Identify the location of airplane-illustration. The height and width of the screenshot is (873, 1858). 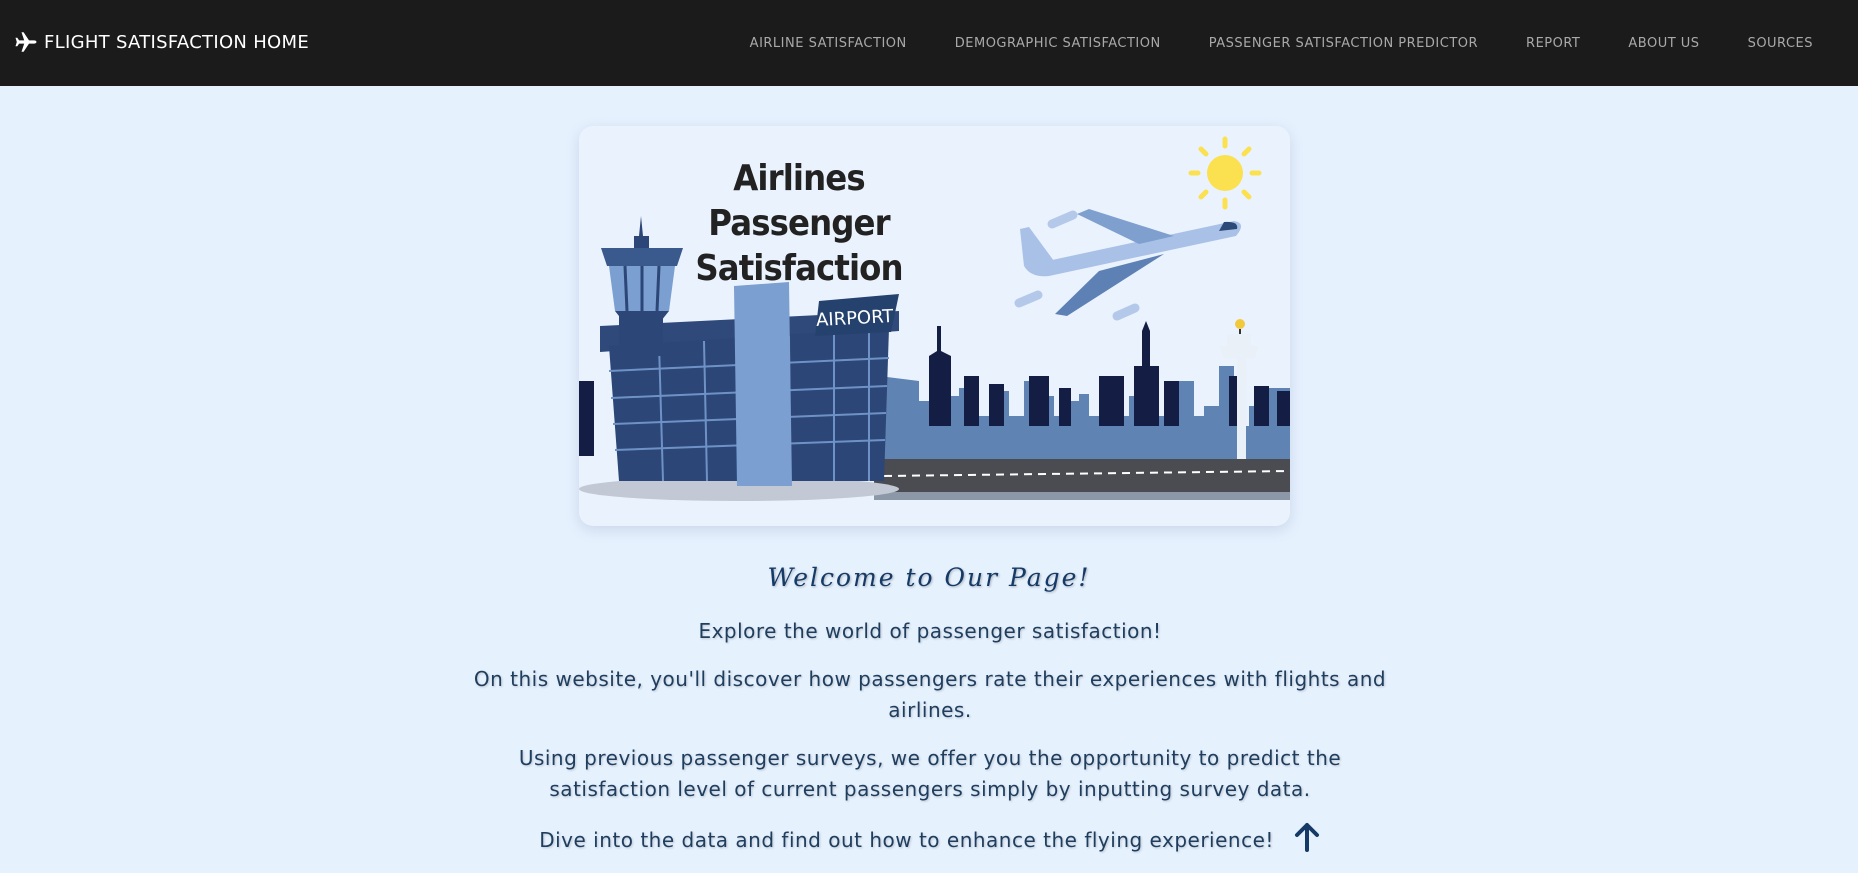
(1128, 265).